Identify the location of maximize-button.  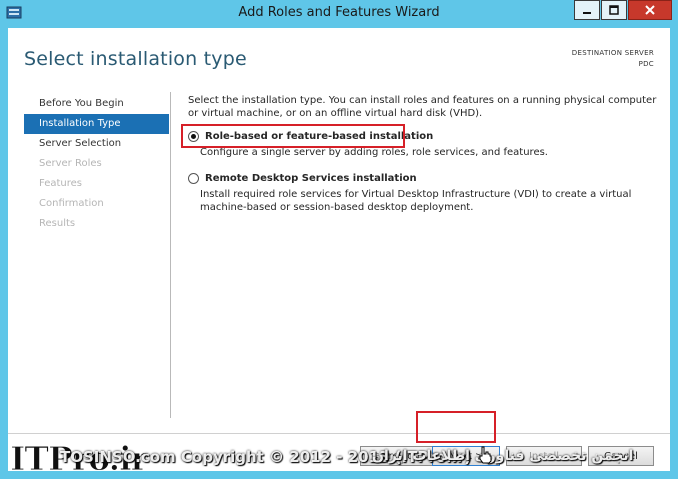
(614, 10).